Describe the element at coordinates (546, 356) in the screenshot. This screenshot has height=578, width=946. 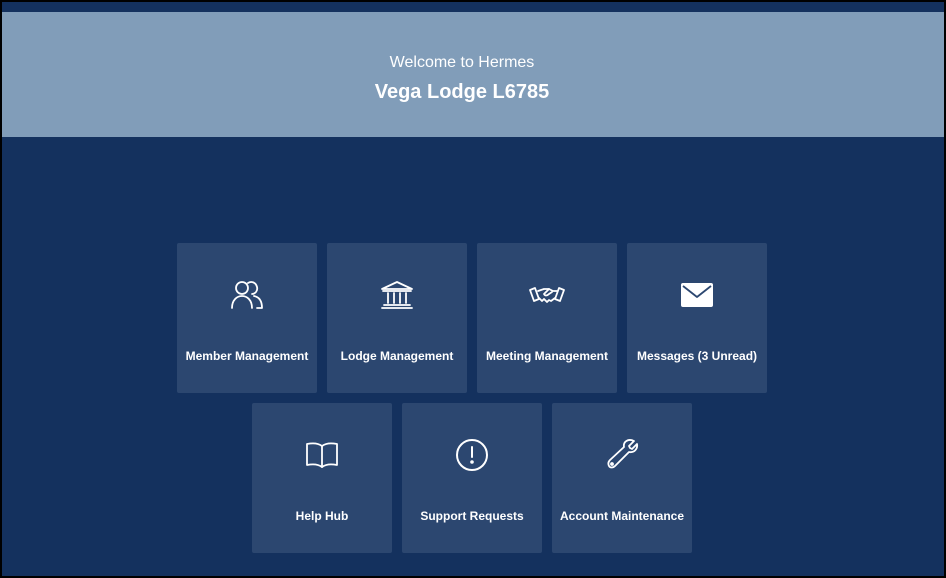
I see `tile-label: Meeting Management` at that location.